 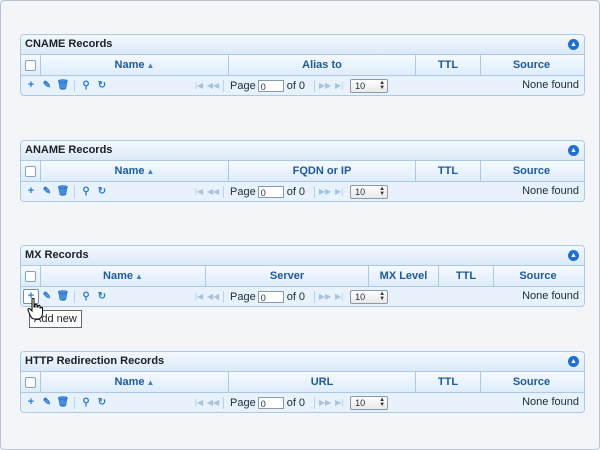 I want to click on column-header-alias: Alias to, so click(x=322, y=65).